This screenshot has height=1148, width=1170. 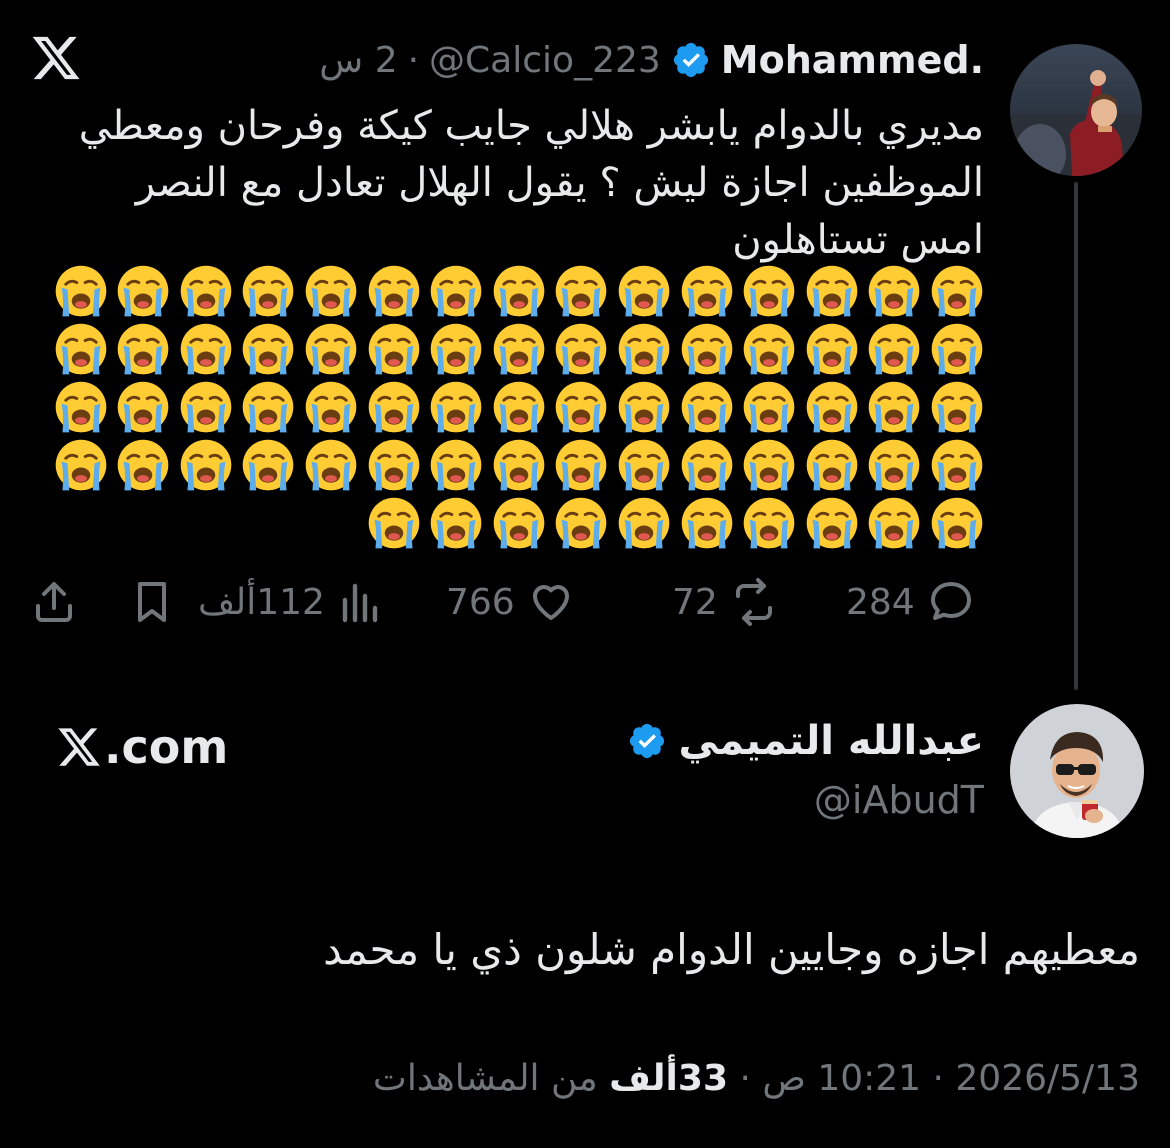 What do you see at coordinates (832, 741) in the screenshot?
I see `author-name: عبدالله التميمي` at bounding box center [832, 741].